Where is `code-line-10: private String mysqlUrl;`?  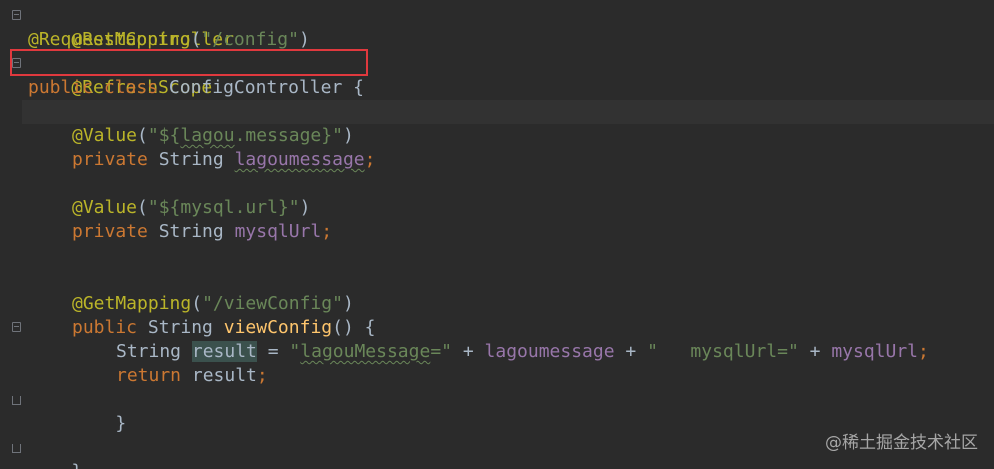 code-line-10: private String mysqlUrl; is located at coordinates (202, 232).